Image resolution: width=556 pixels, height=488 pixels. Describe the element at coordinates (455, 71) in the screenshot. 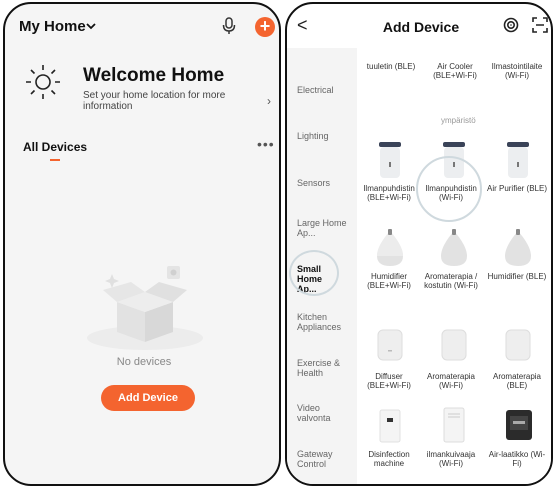

I see `device-air-cooler: Air Cooler (BLE+Wi-Fi)` at that location.